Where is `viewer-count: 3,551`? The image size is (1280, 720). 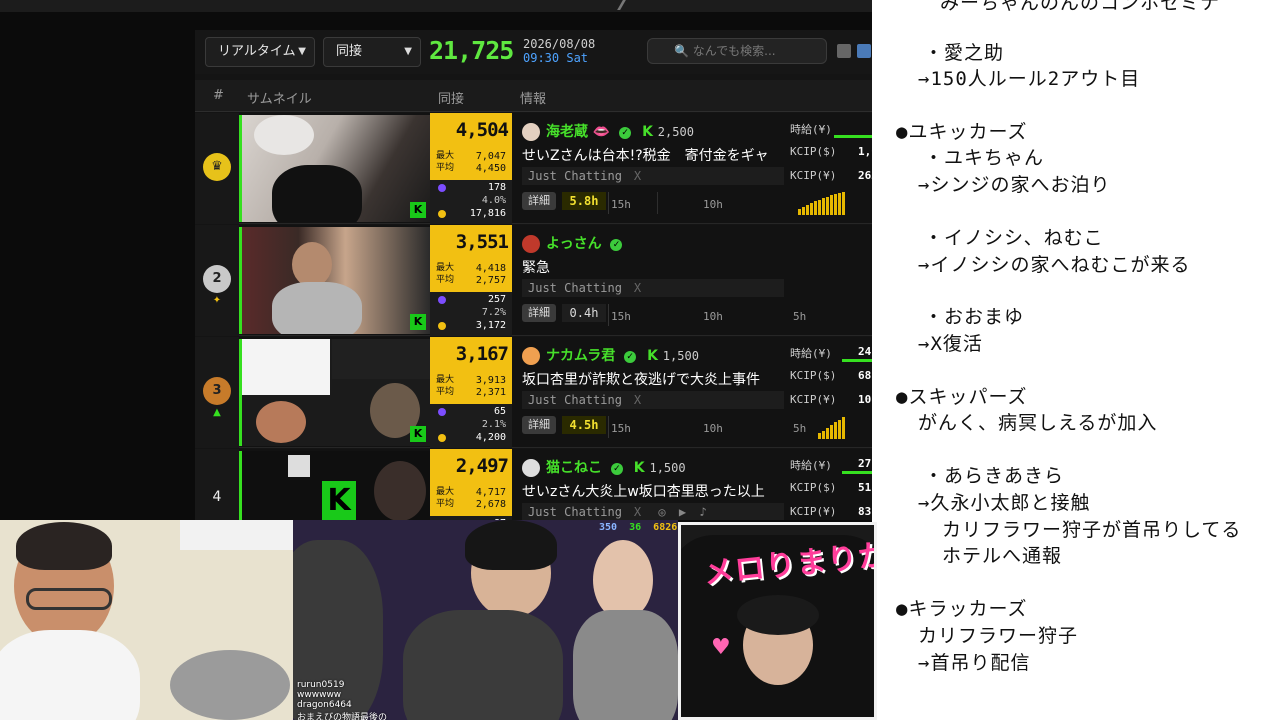
viewer-count: 3,551 is located at coordinates (482, 242).